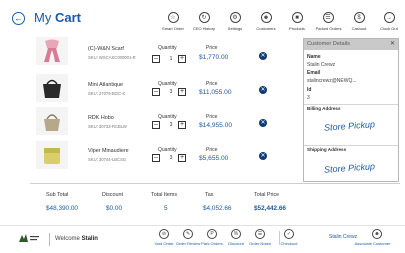  Describe the element at coordinates (235, 21) in the screenshot. I see `nav-settings: ⚙ Settings` at that location.